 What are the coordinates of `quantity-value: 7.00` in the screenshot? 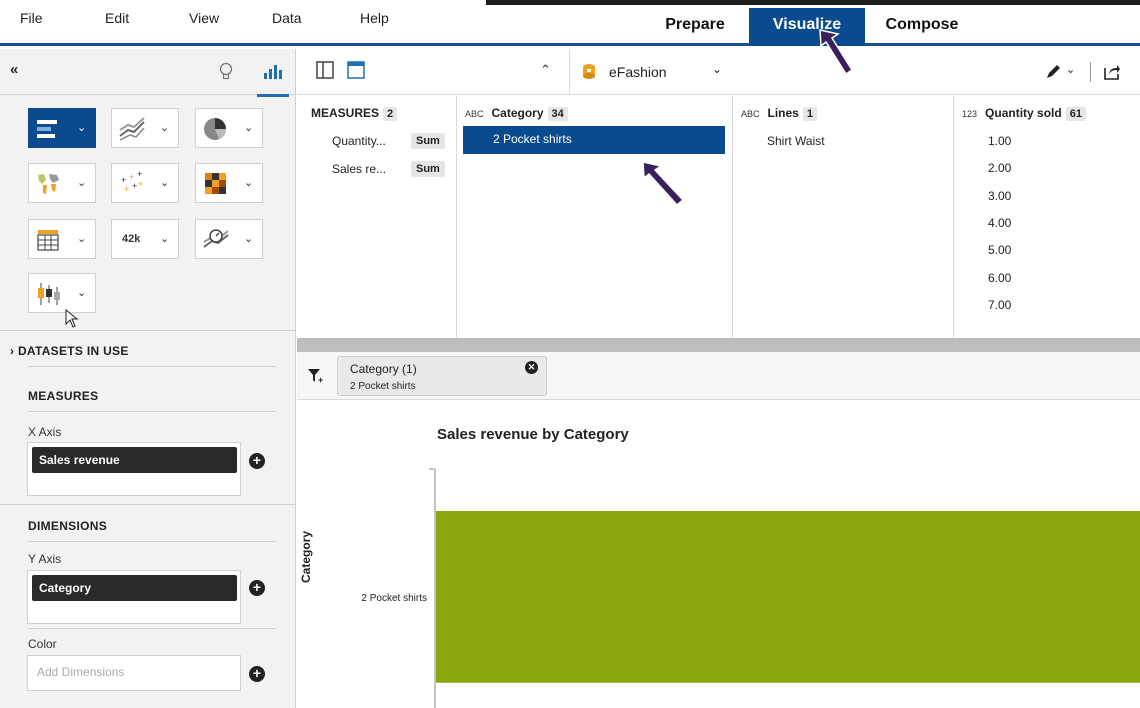 It's located at (999, 305).